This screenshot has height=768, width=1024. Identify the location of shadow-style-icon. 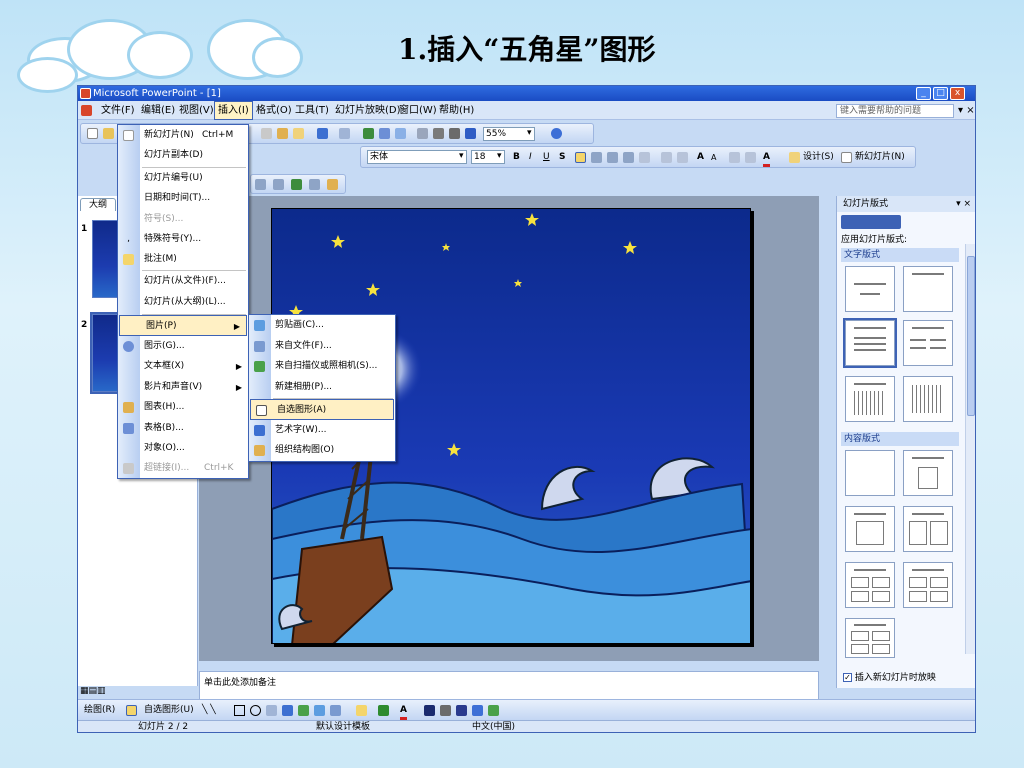
(477, 710).